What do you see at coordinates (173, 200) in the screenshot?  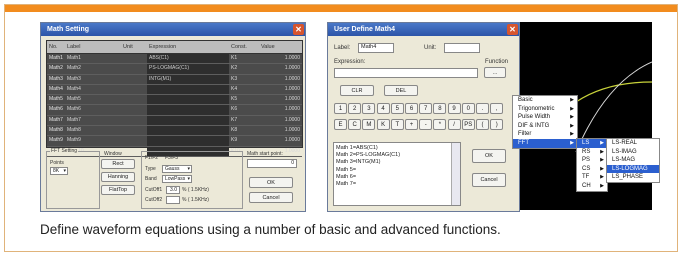 I see `cutoff2-field` at bounding box center [173, 200].